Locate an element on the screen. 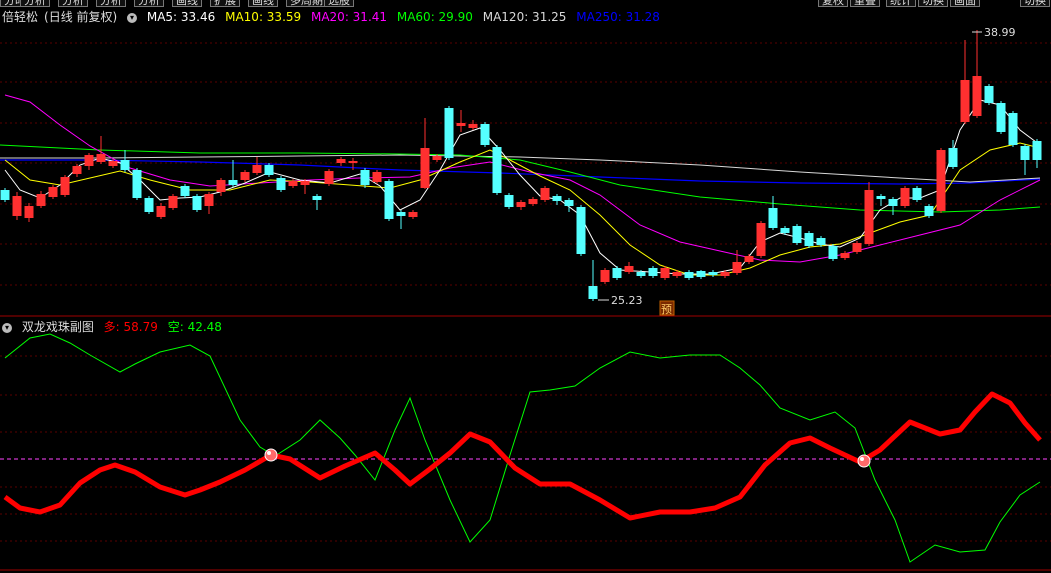 This screenshot has width=1051, height=573. forecast-badge-label: 预 is located at coordinates (666, 309).